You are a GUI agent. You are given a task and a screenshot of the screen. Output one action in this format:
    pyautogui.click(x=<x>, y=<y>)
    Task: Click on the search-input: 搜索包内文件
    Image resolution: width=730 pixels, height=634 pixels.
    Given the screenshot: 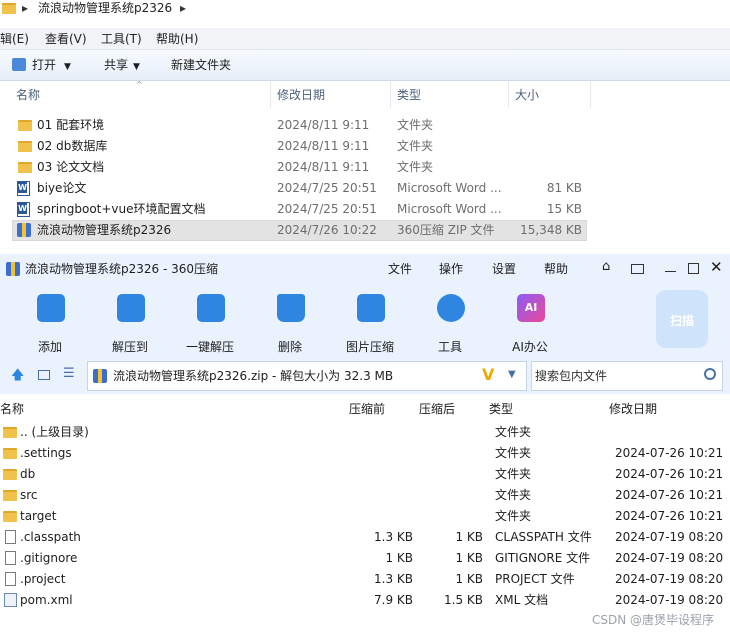 What is the action you would take?
    pyautogui.click(x=627, y=376)
    